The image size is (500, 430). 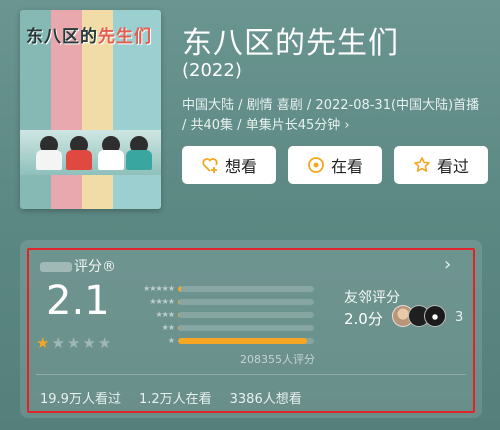 I want to click on want-count: 3386人想看, so click(x=266, y=397).